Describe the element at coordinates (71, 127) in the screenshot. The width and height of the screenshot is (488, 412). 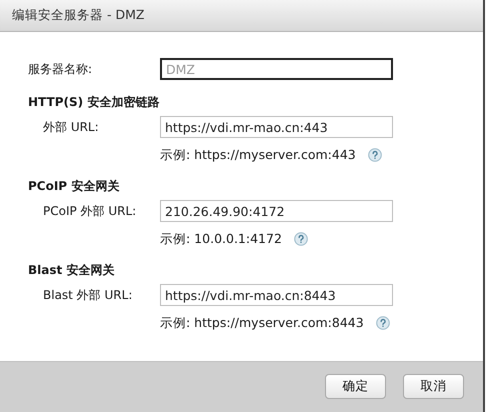
I see `field-label: 外部 URL:` at that location.